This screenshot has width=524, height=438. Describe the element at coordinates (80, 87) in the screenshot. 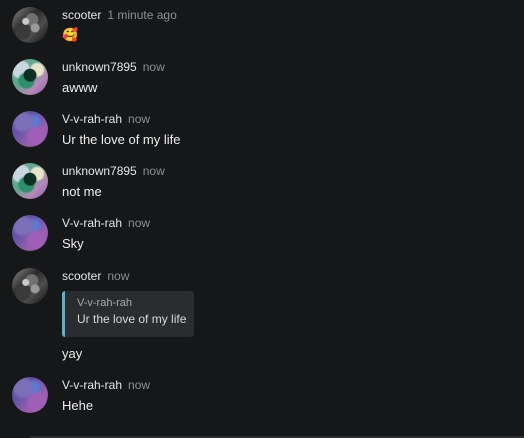

I see `message-text: awww` at that location.